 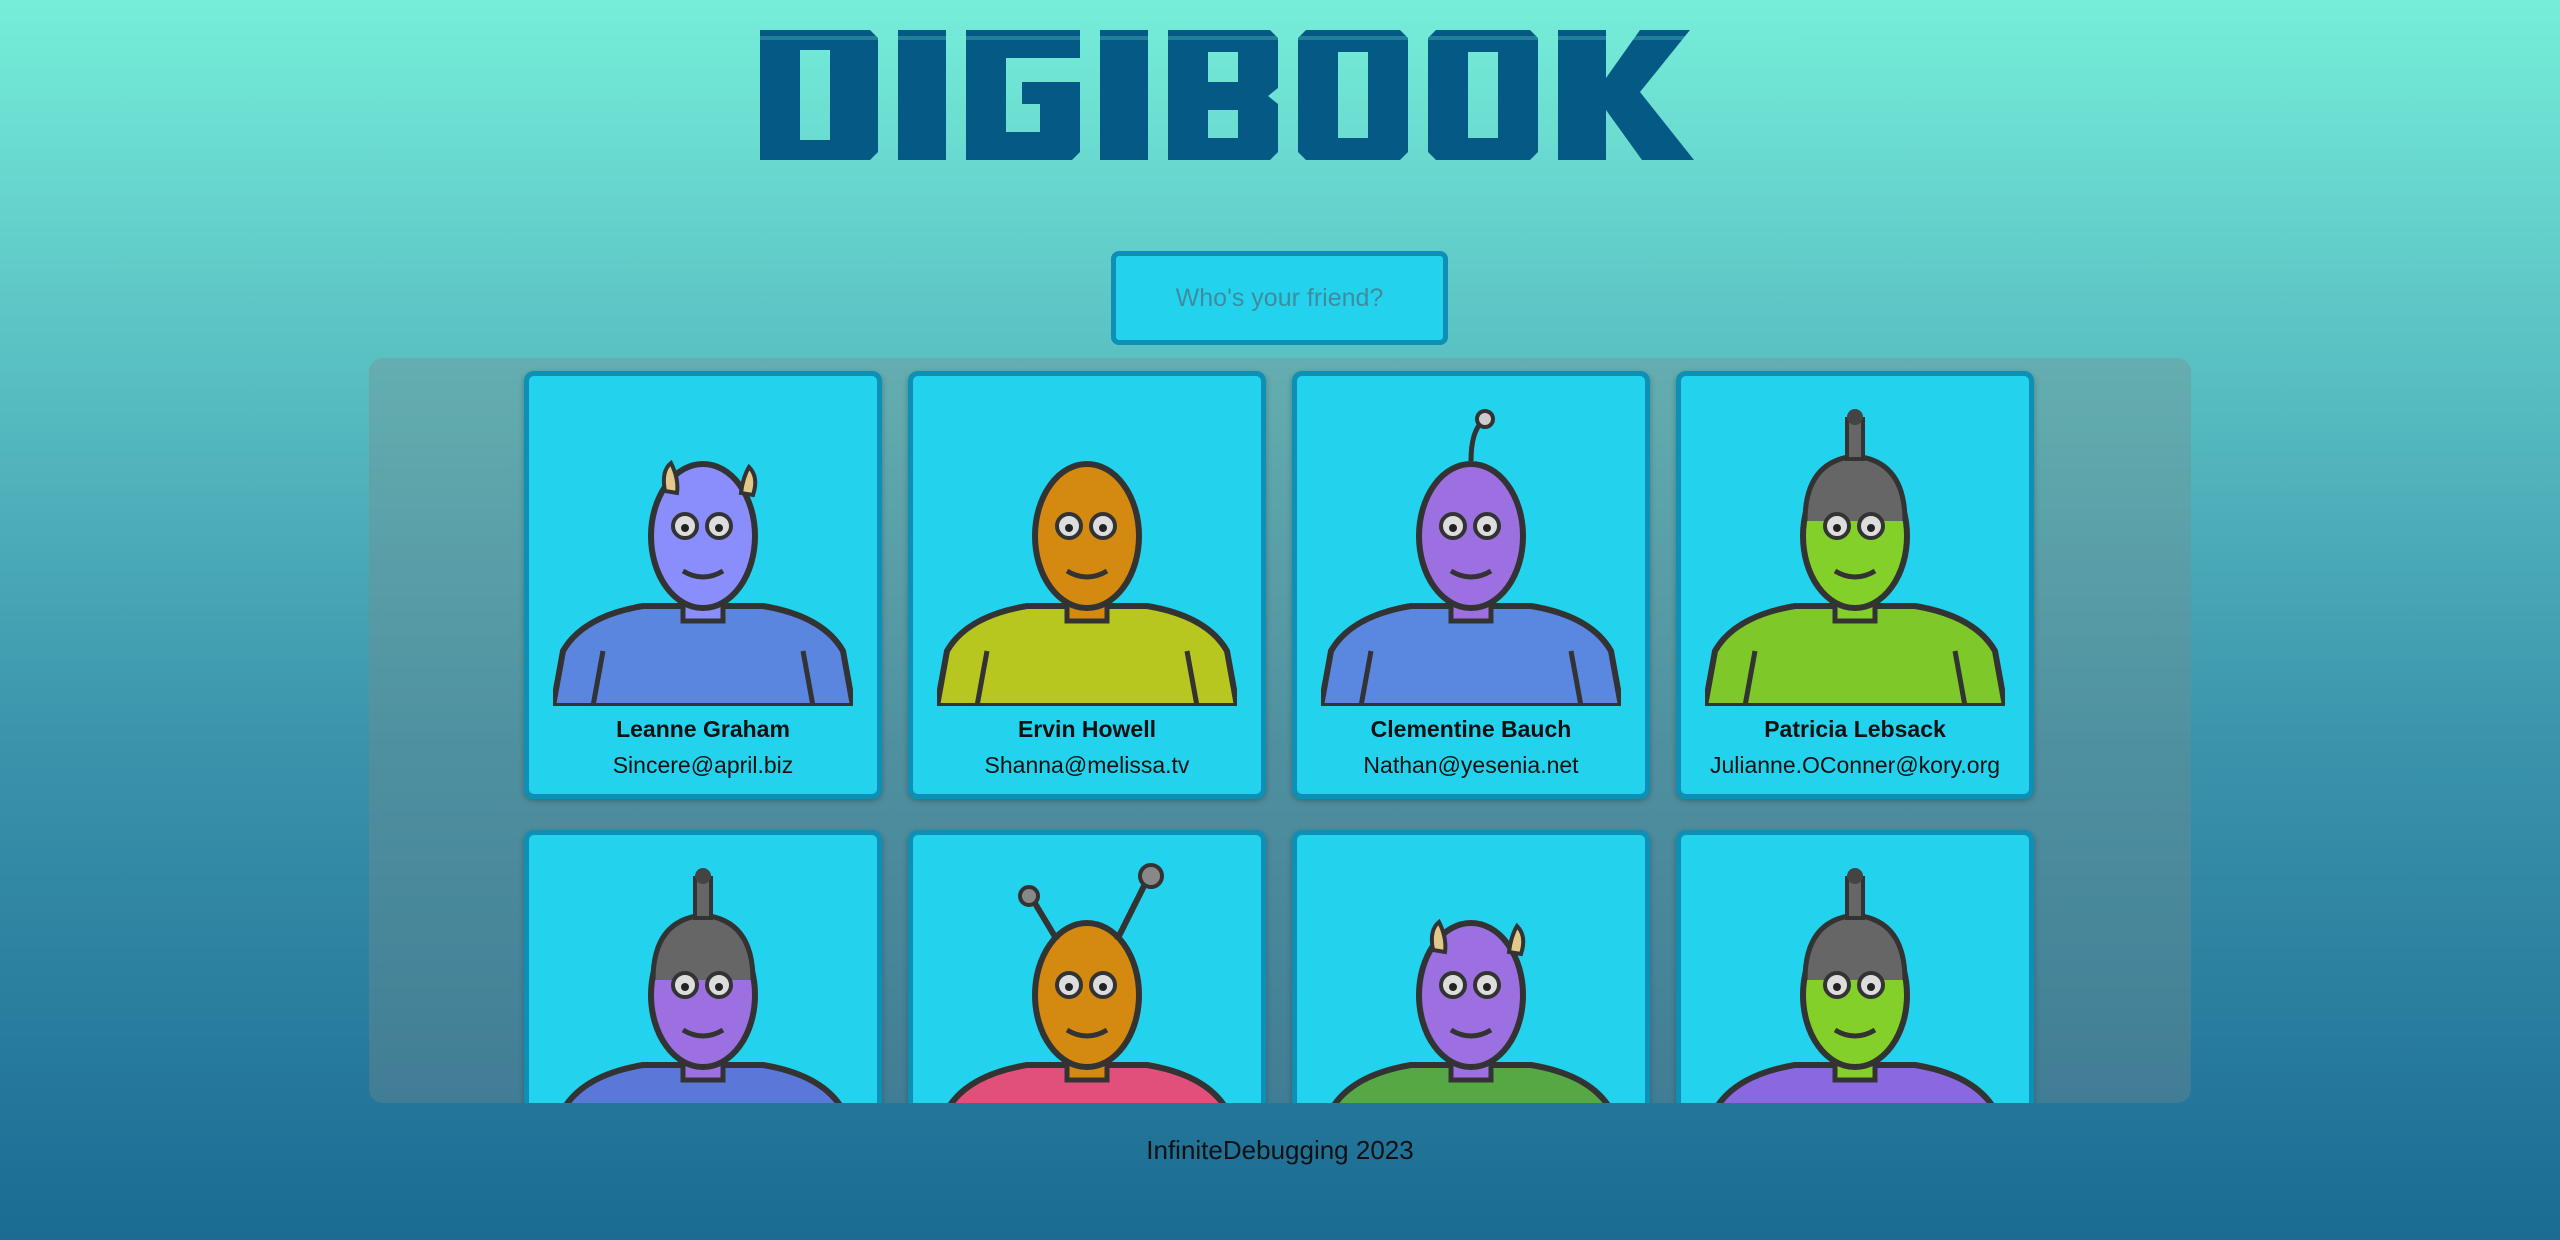 What do you see at coordinates (1471, 765) in the screenshot?
I see `card-email: Nathan@yesenia.net` at bounding box center [1471, 765].